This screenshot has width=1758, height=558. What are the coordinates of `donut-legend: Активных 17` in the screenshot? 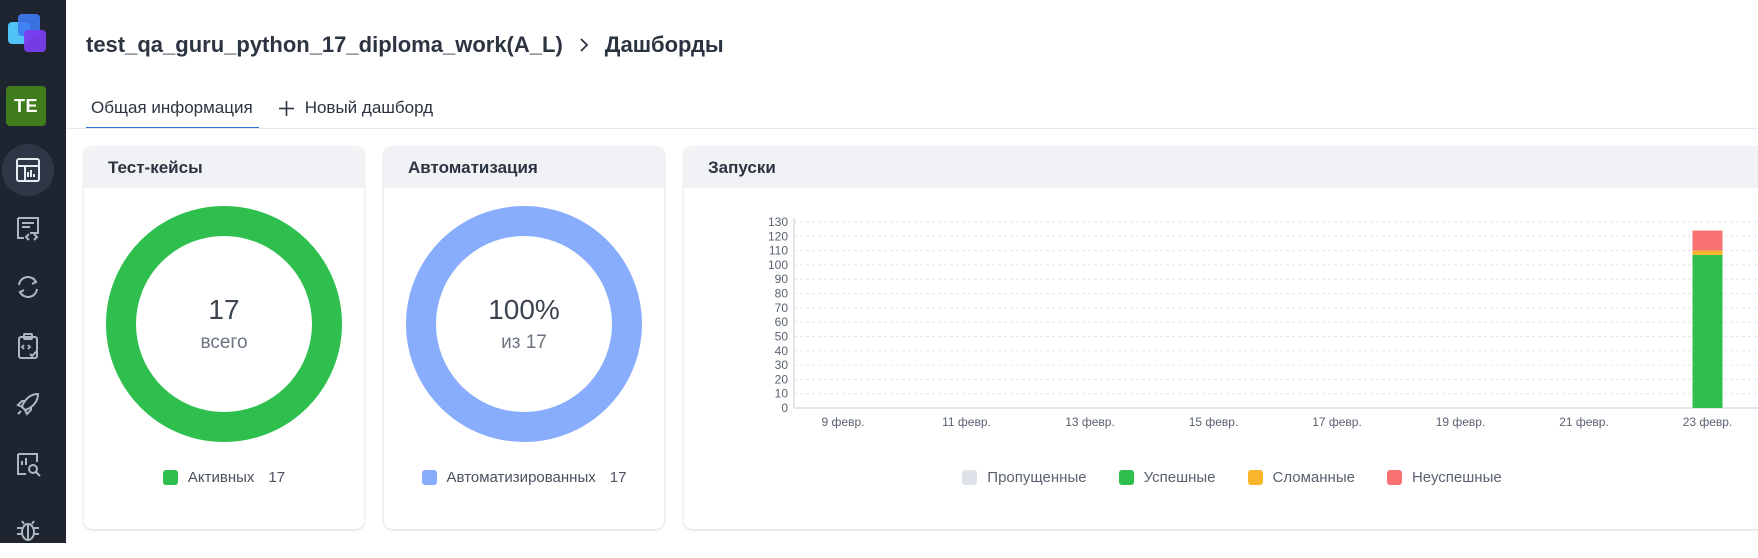 It's located at (224, 477).